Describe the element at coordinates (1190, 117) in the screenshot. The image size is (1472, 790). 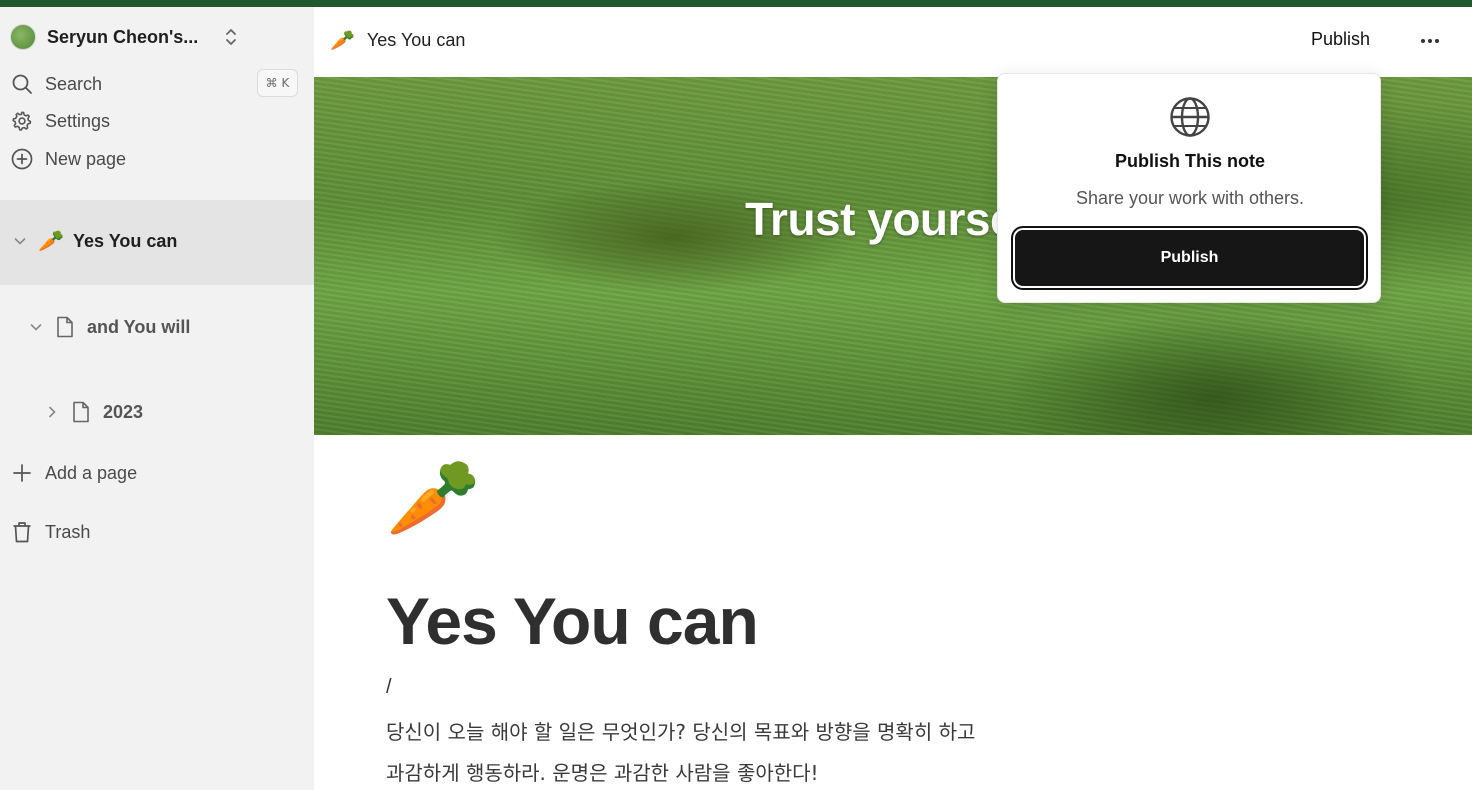
I see `globe-icon` at that location.